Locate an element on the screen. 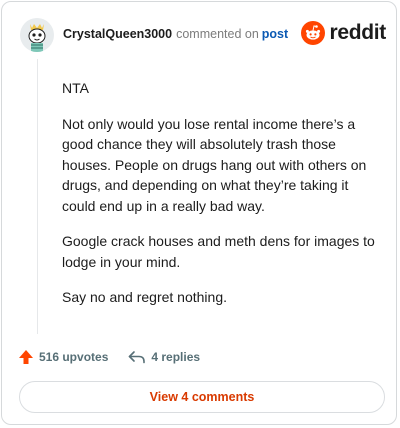 This screenshot has height=428, width=400. upvote-button: 516 upvotes is located at coordinates (63, 357).